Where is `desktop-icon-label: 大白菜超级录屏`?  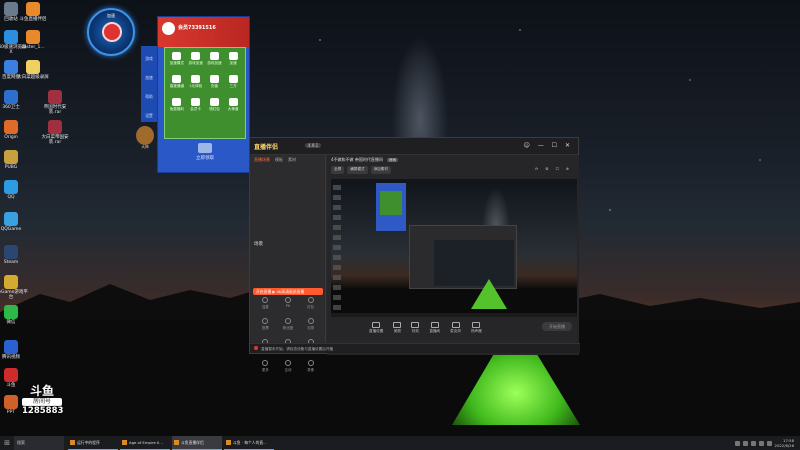 desktop-icon-label: 大白菜超级录屏 is located at coordinates (33, 77).